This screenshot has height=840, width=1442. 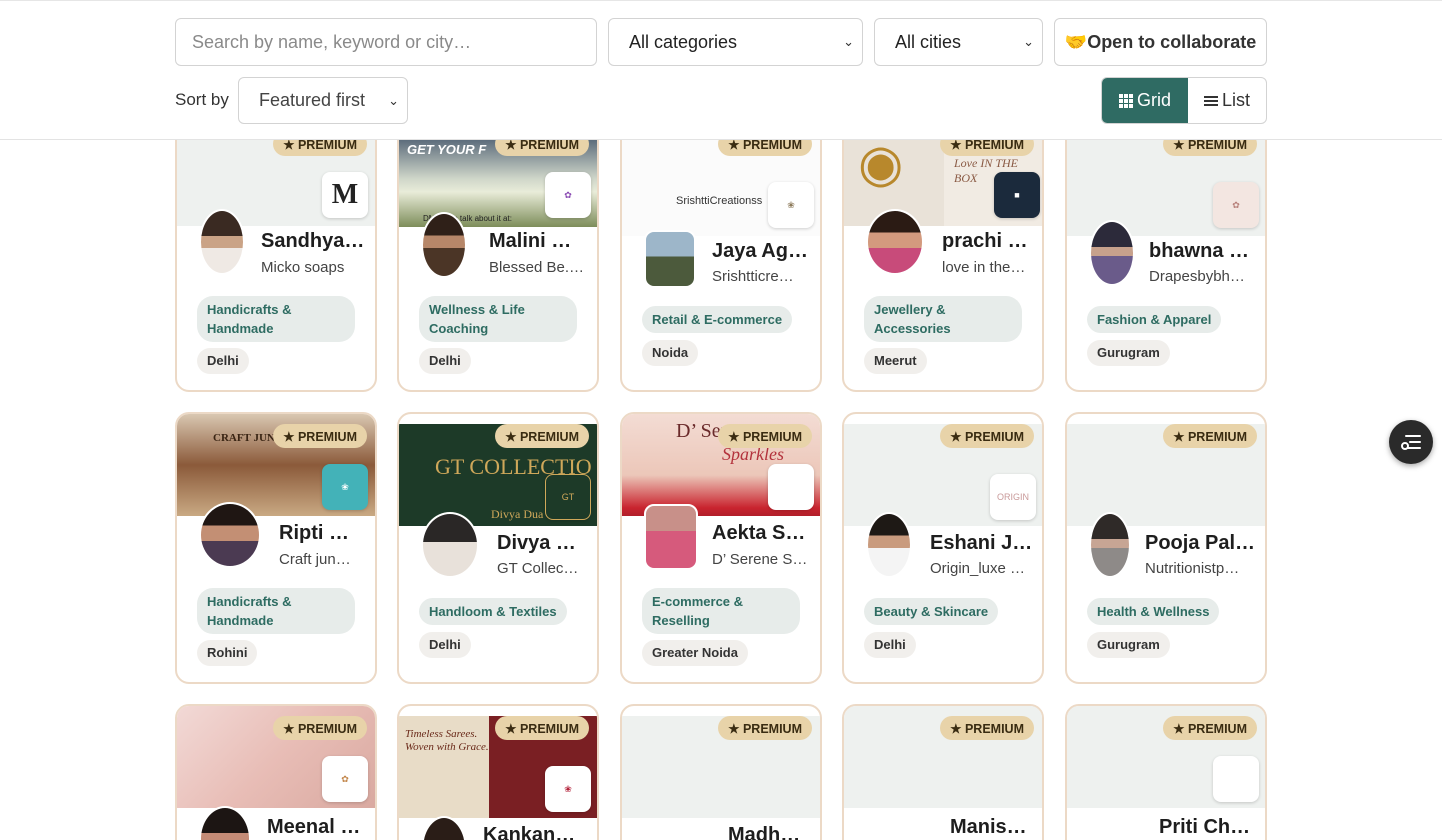 What do you see at coordinates (931, 611) in the screenshot?
I see `category-tag: Beauty & Skincare` at bounding box center [931, 611].